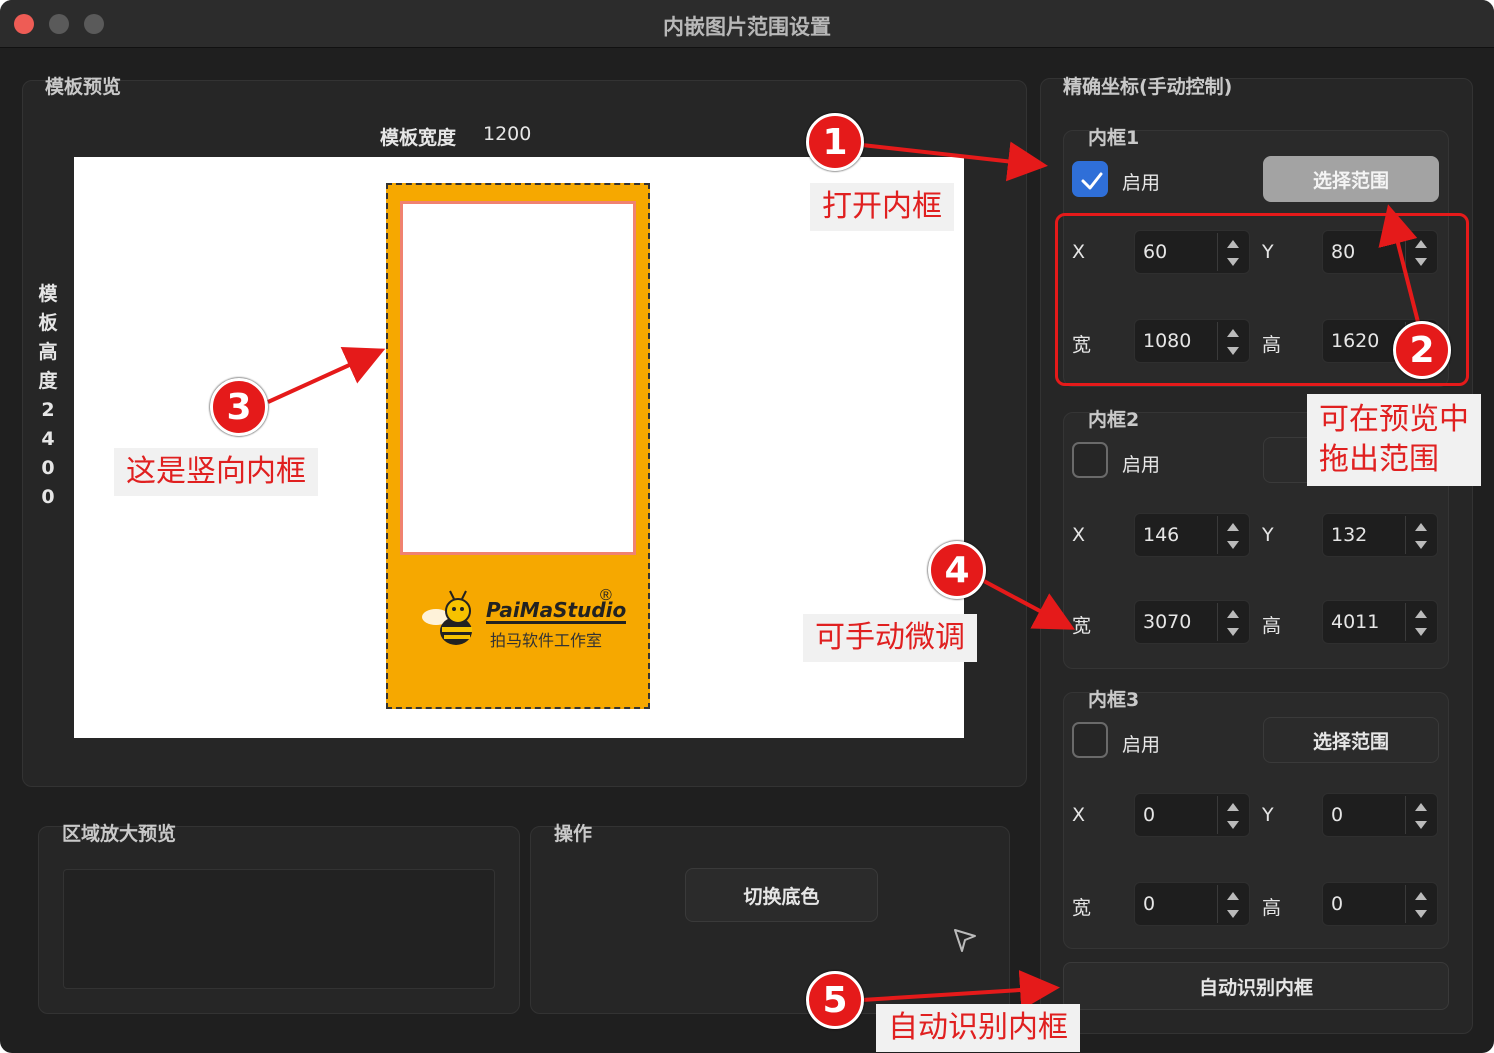 The width and height of the screenshot is (1494, 1053). Describe the element at coordinates (523, 620) in the screenshot. I see `brand-logo: PaiMaStudio ® 拍马软件工作室` at that location.